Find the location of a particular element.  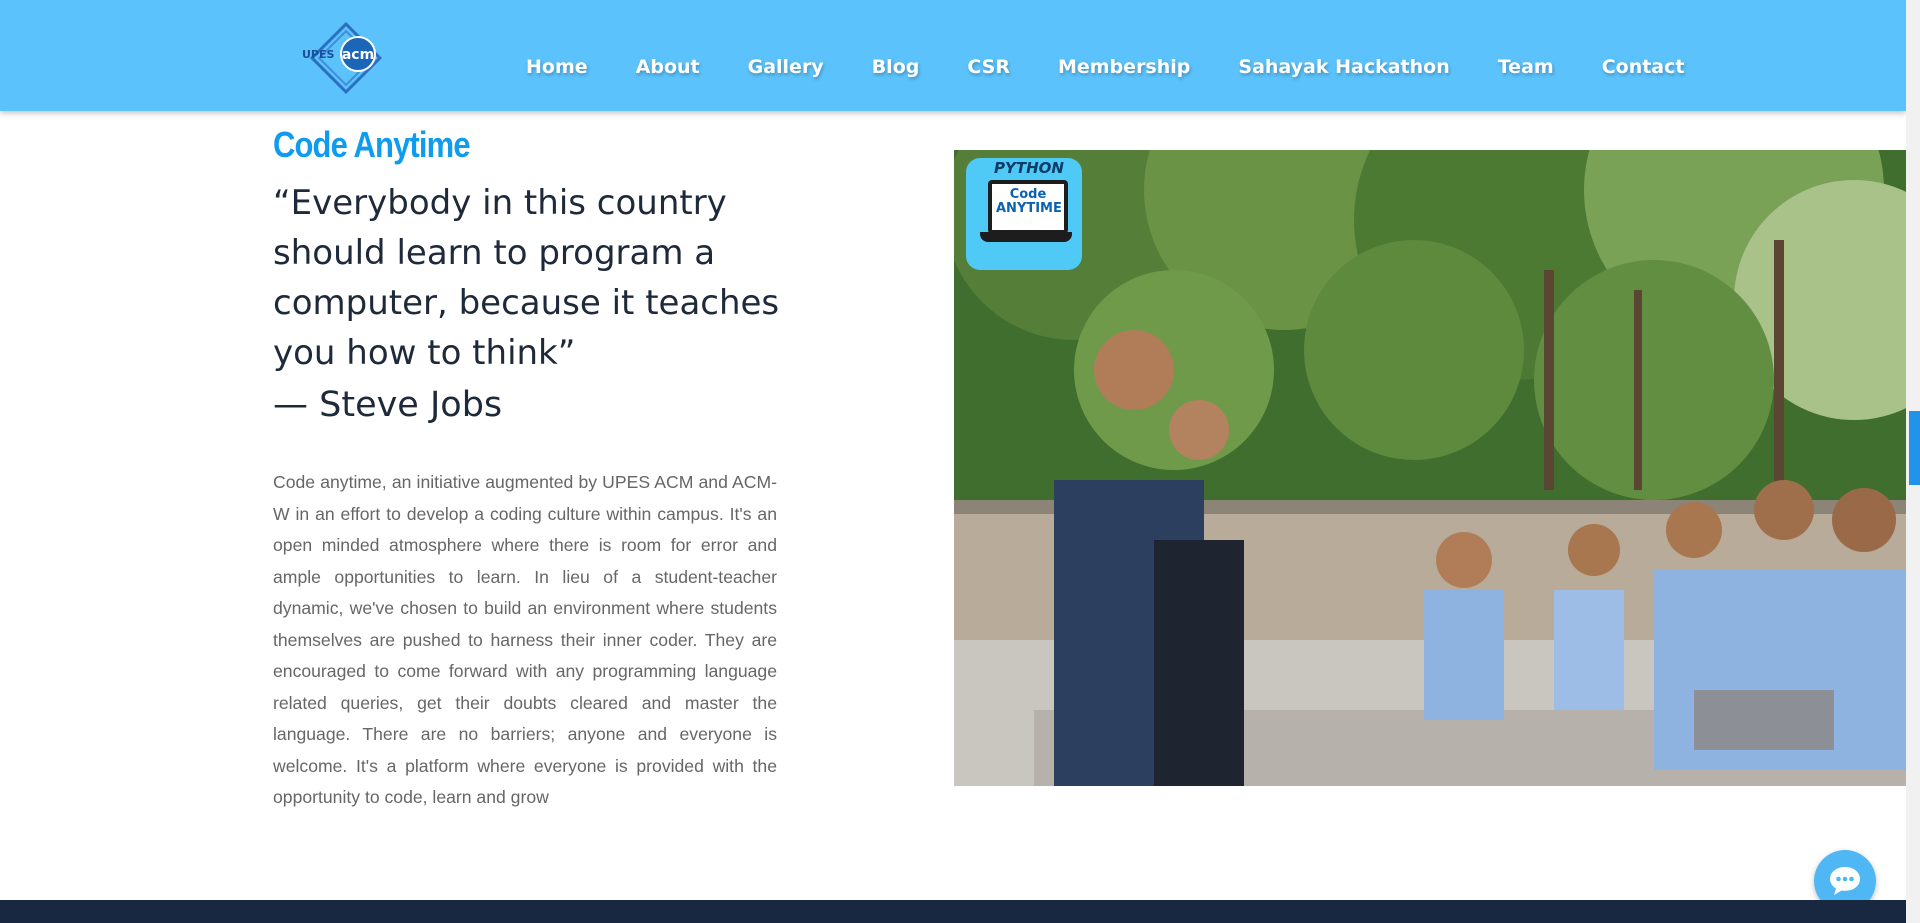

nav-about: About is located at coordinates (668, 67).